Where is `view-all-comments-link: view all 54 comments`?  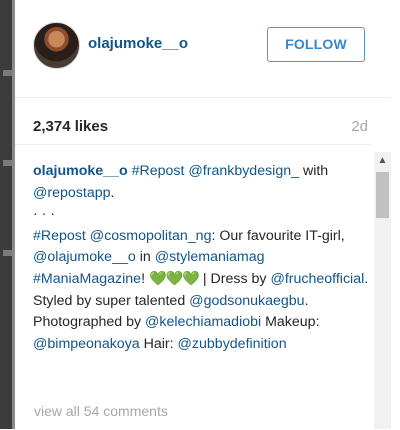
view-all-comments-link: view all 54 comments is located at coordinates (101, 411).